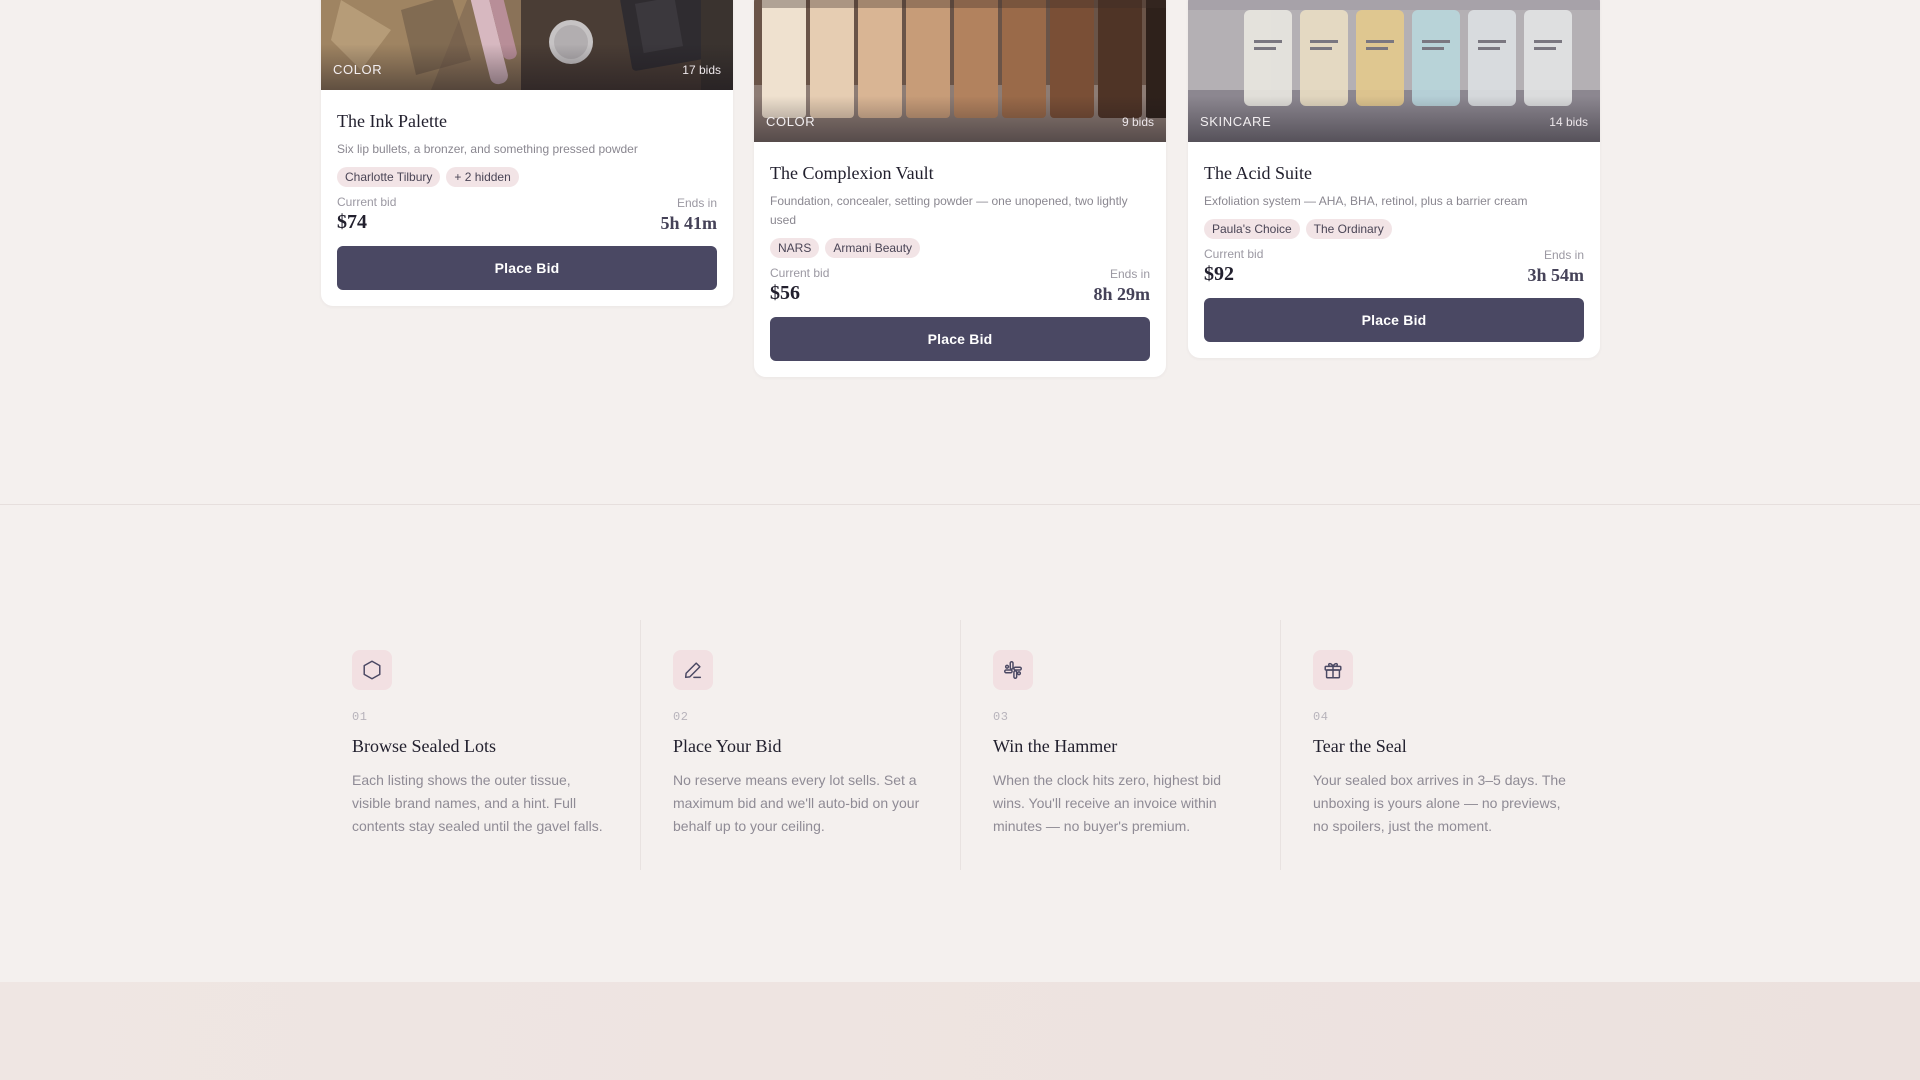 This screenshot has height=1080, width=1920. Describe the element at coordinates (1321, 717) in the screenshot. I see `step-number: 04` at that location.